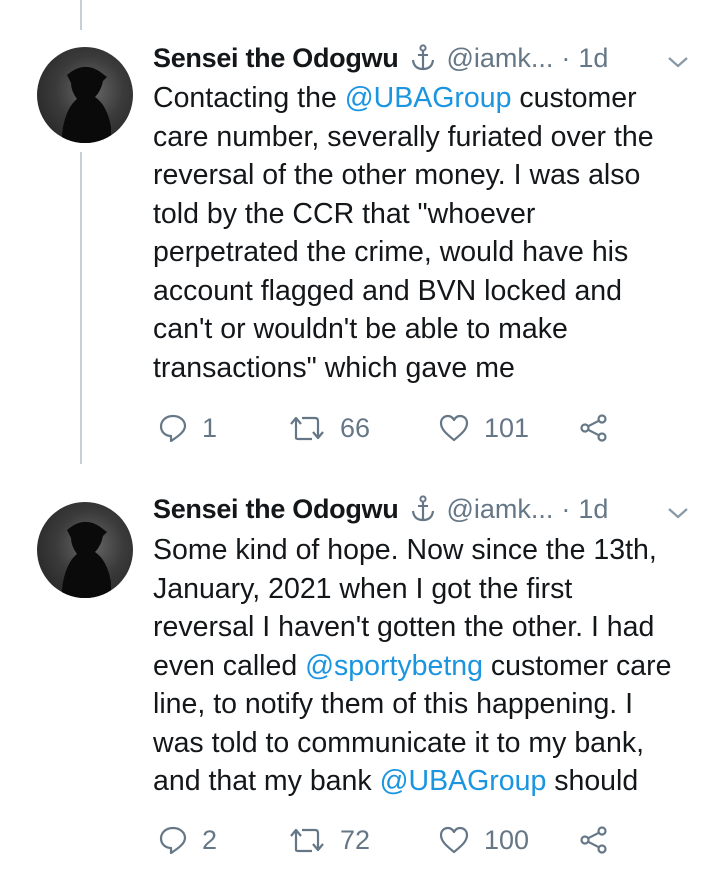 The width and height of the screenshot is (720, 879). What do you see at coordinates (391, 252) in the screenshot?
I see `tweet-text-line: perpetrated the crime, would have his` at bounding box center [391, 252].